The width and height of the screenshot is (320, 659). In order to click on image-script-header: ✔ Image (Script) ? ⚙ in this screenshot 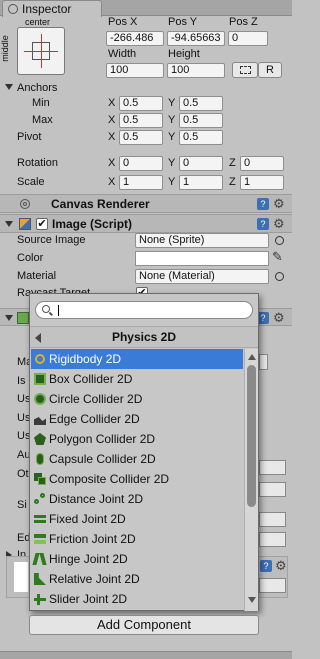, I will do `click(146, 223)`.